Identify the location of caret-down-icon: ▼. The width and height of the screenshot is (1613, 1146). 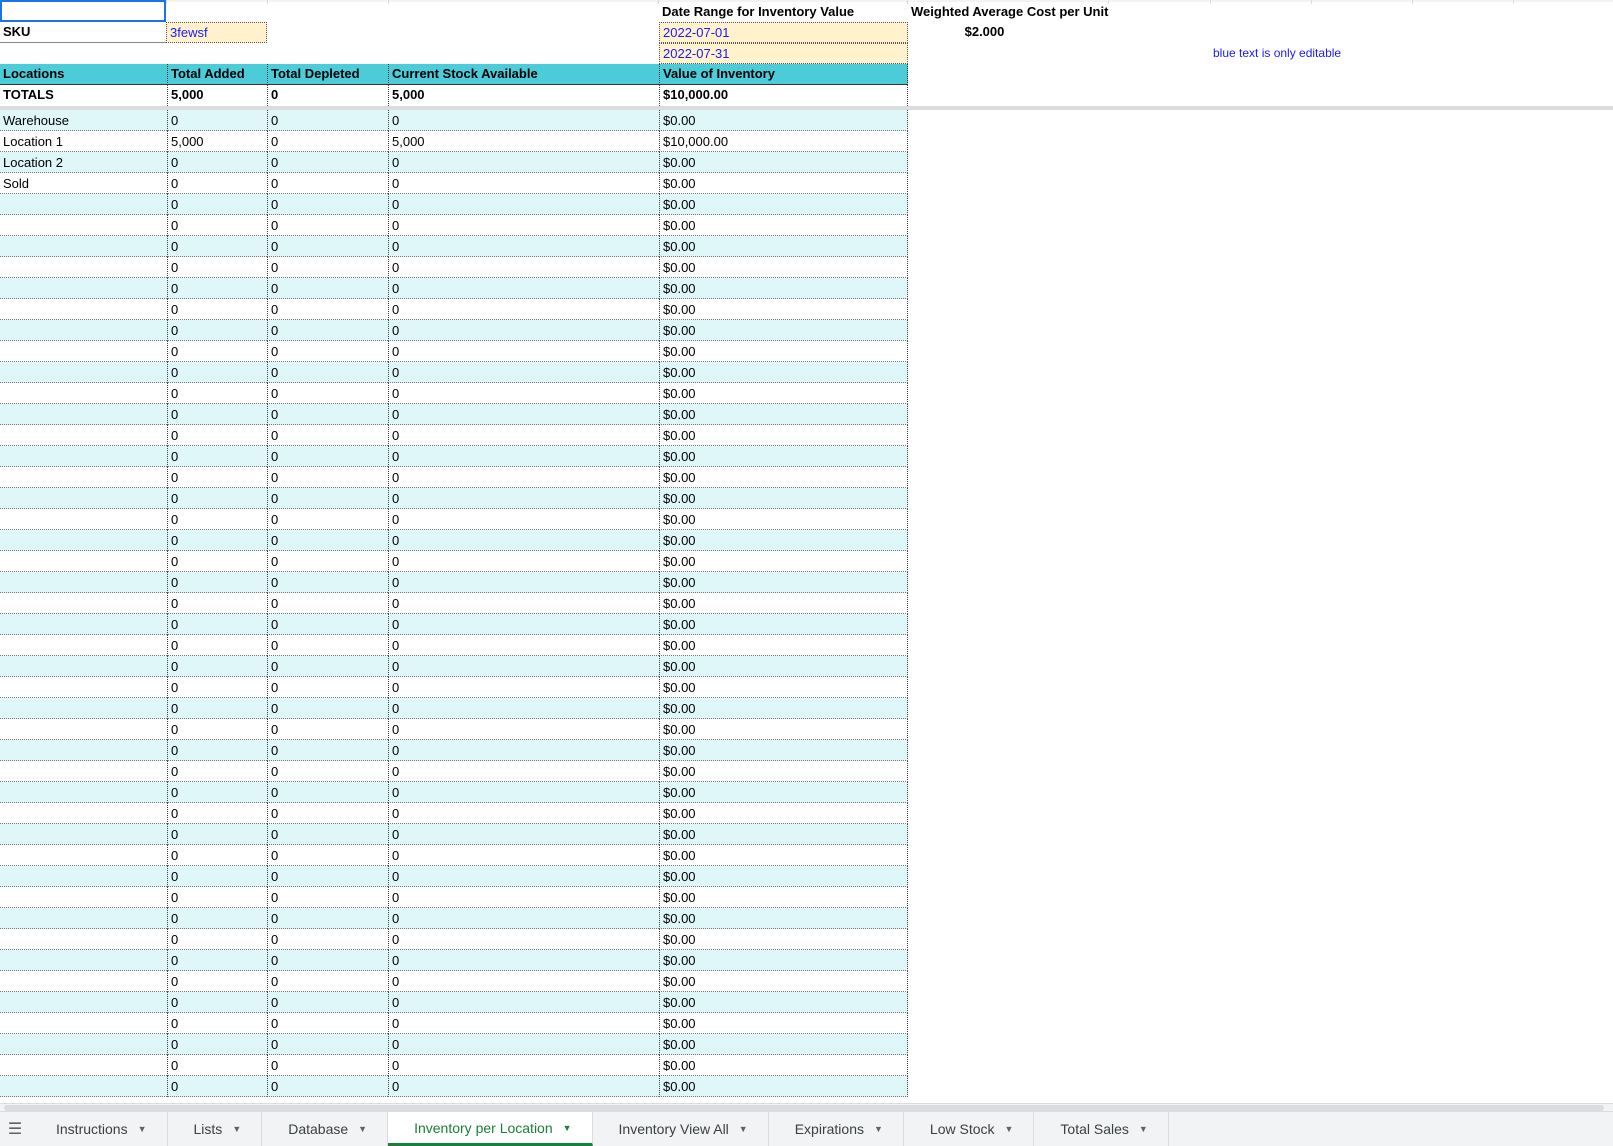
(362, 1129).